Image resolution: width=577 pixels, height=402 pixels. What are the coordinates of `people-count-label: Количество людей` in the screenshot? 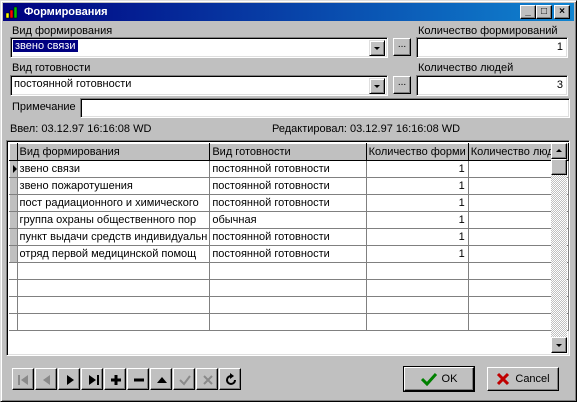 It's located at (466, 68).